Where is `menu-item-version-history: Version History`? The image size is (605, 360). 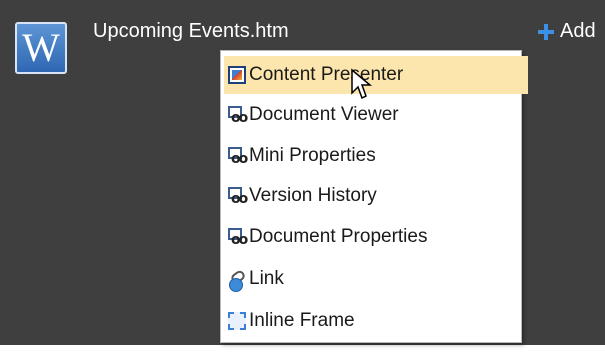
menu-item-version-history: Version History is located at coordinates (376, 196).